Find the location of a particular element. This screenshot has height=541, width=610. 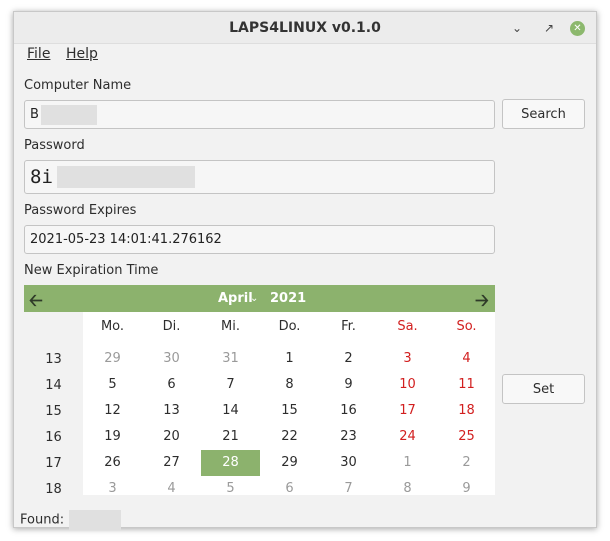

computer-name-label: Computer Name is located at coordinates (78, 85).